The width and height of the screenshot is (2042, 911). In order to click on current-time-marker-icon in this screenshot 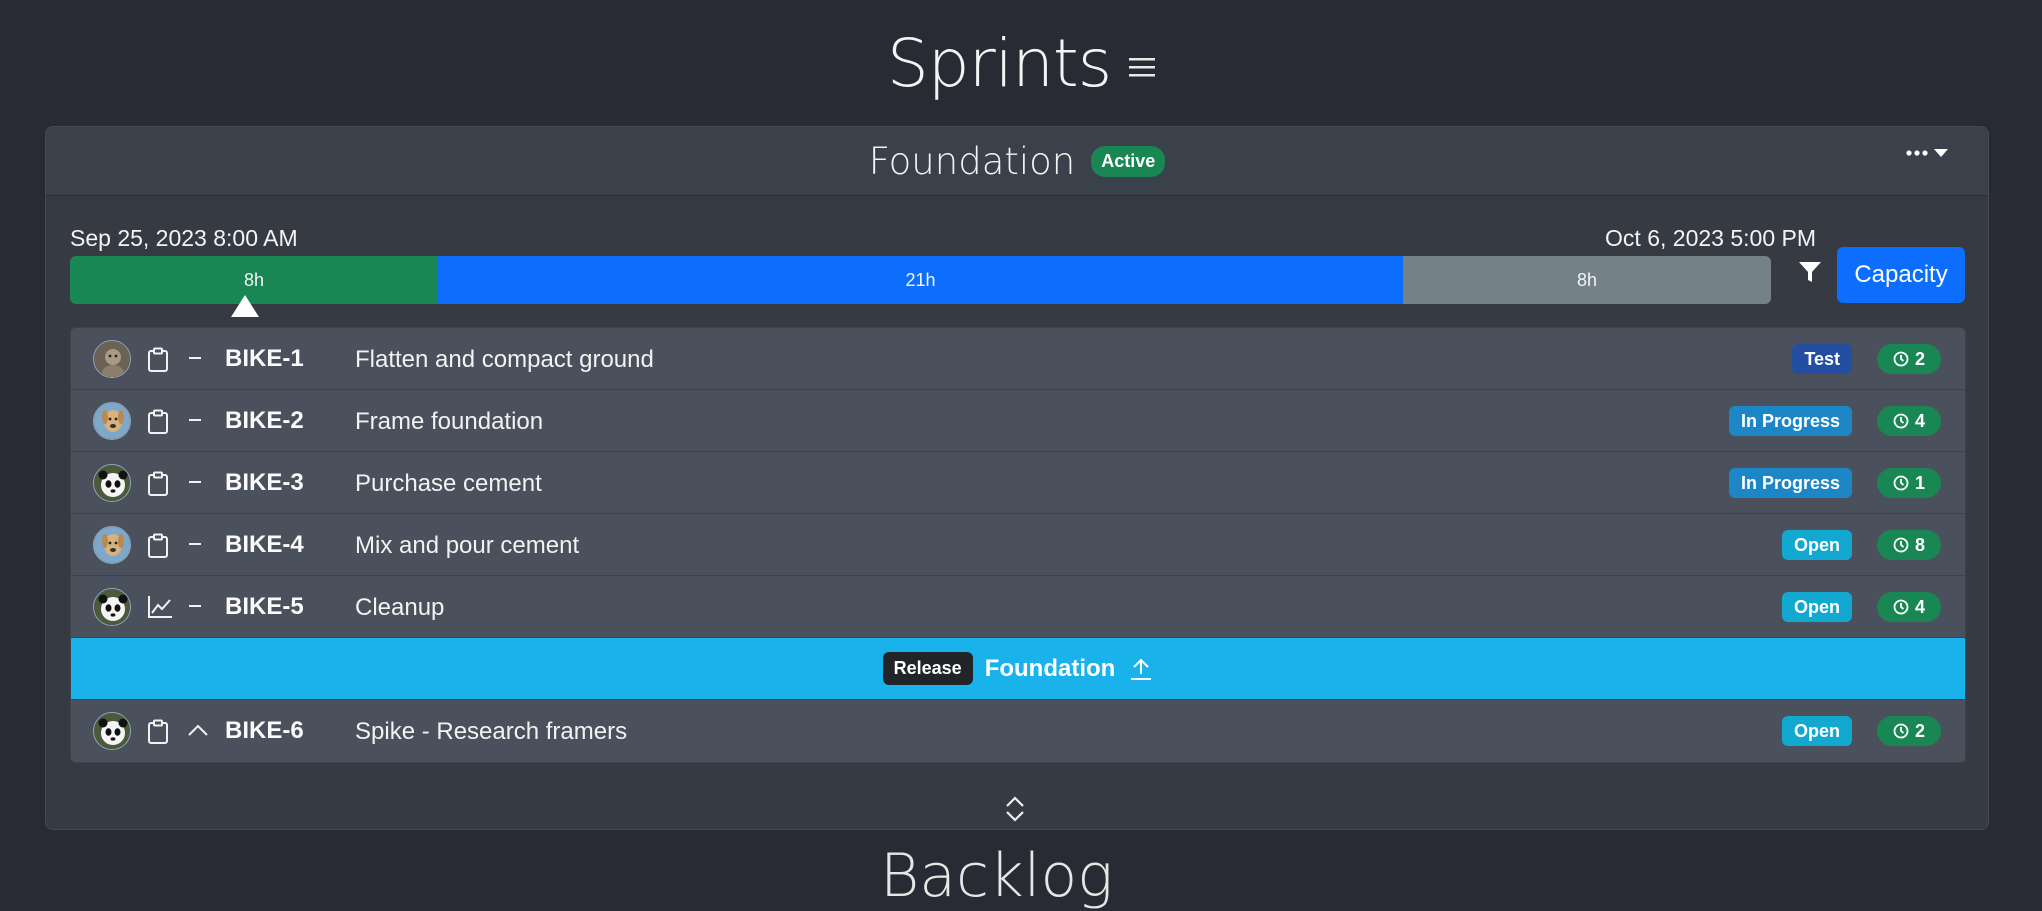, I will do `click(245, 306)`.